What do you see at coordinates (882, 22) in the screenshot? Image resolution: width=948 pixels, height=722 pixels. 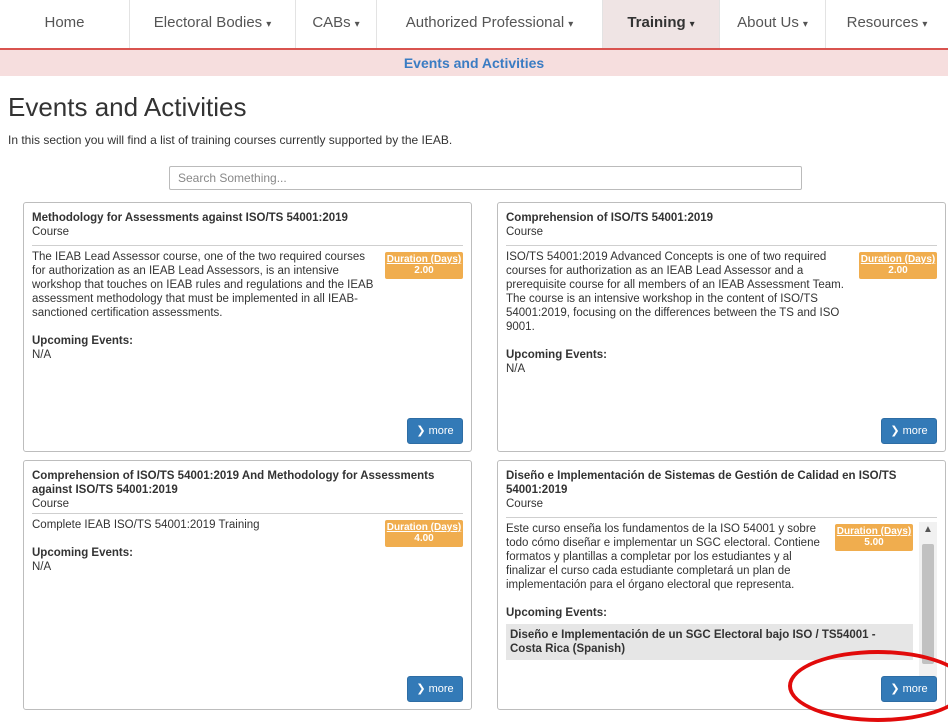 I see `nav-item-label: Resources` at bounding box center [882, 22].